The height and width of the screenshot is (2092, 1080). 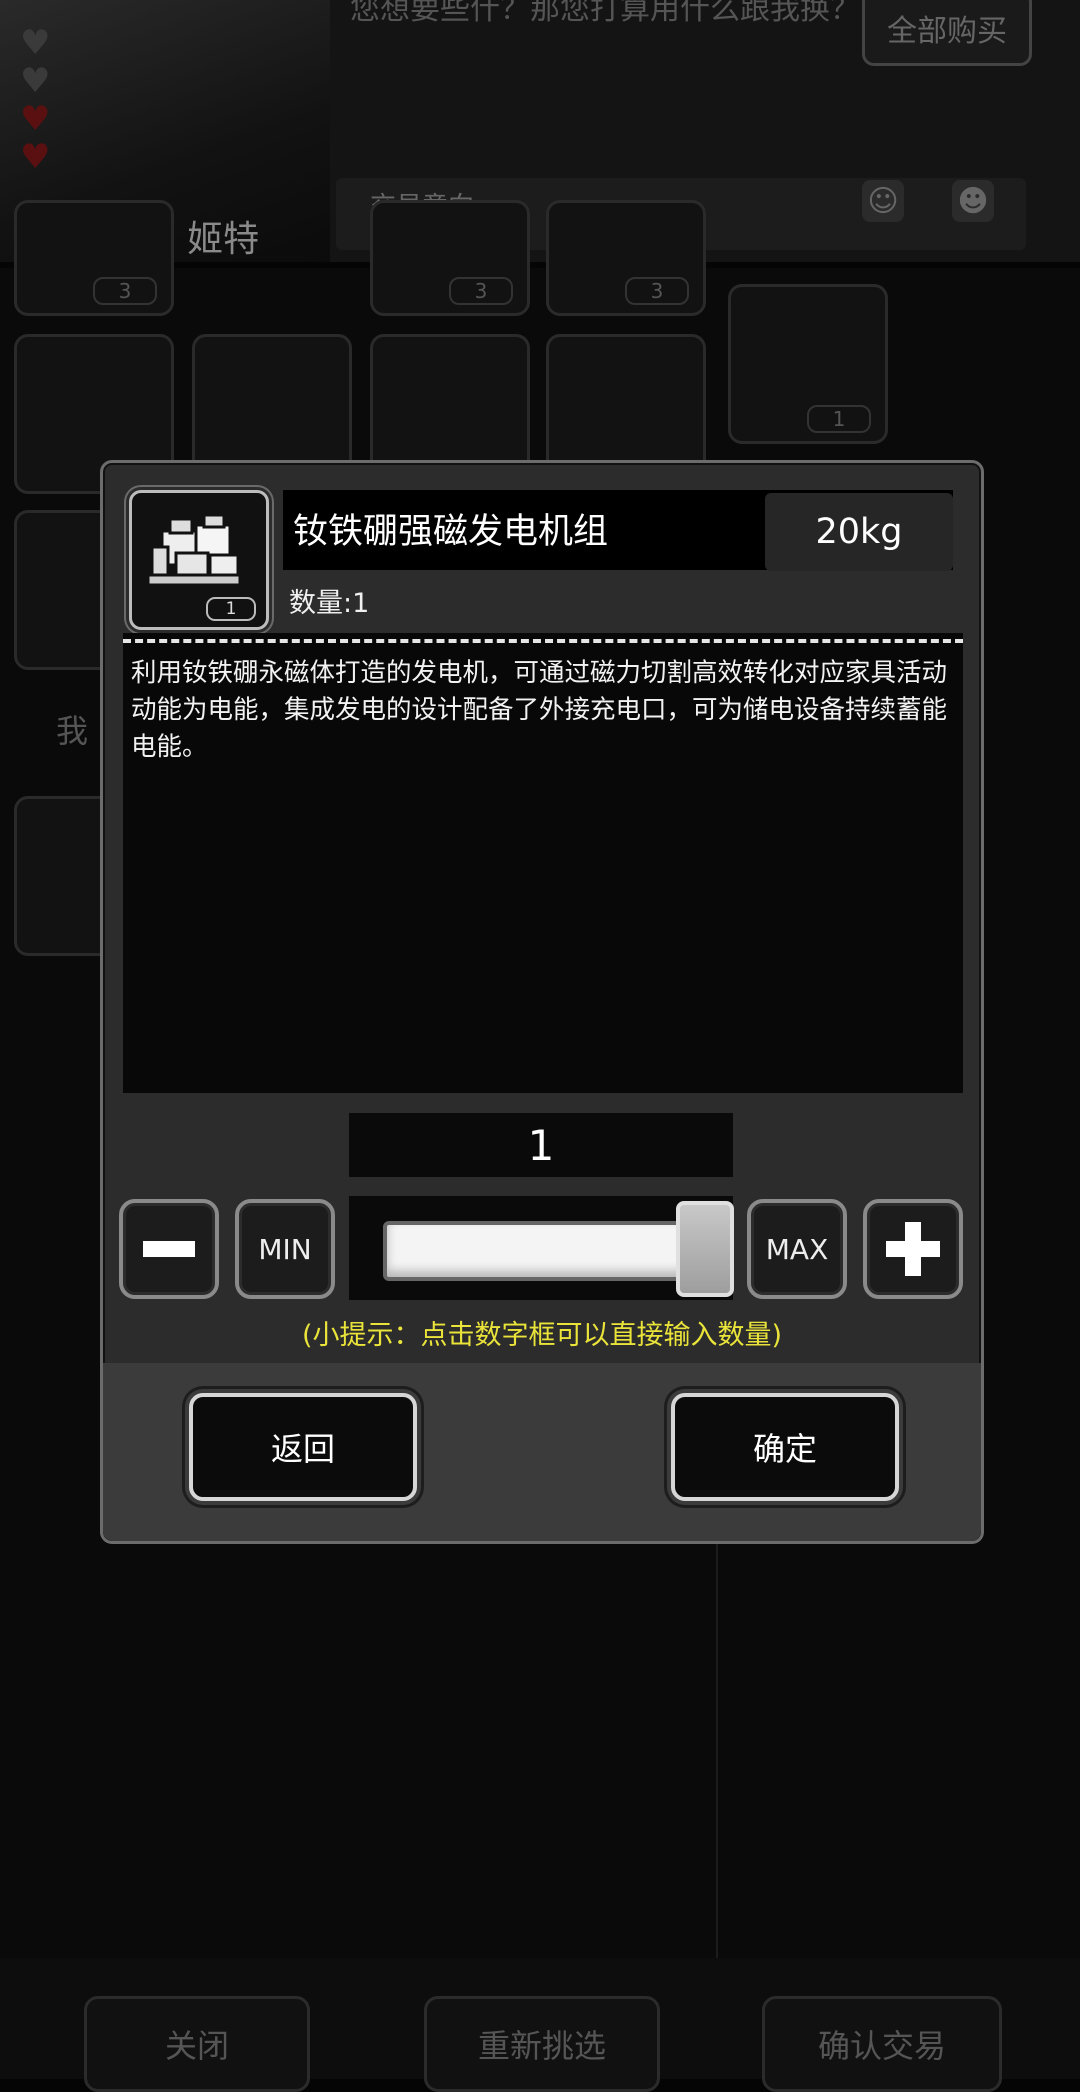 What do you see at coordinates (882, 2044) in the screenshot?
I see `confirm-trade-button: 确认交易` at bounding box center [882, 2044].